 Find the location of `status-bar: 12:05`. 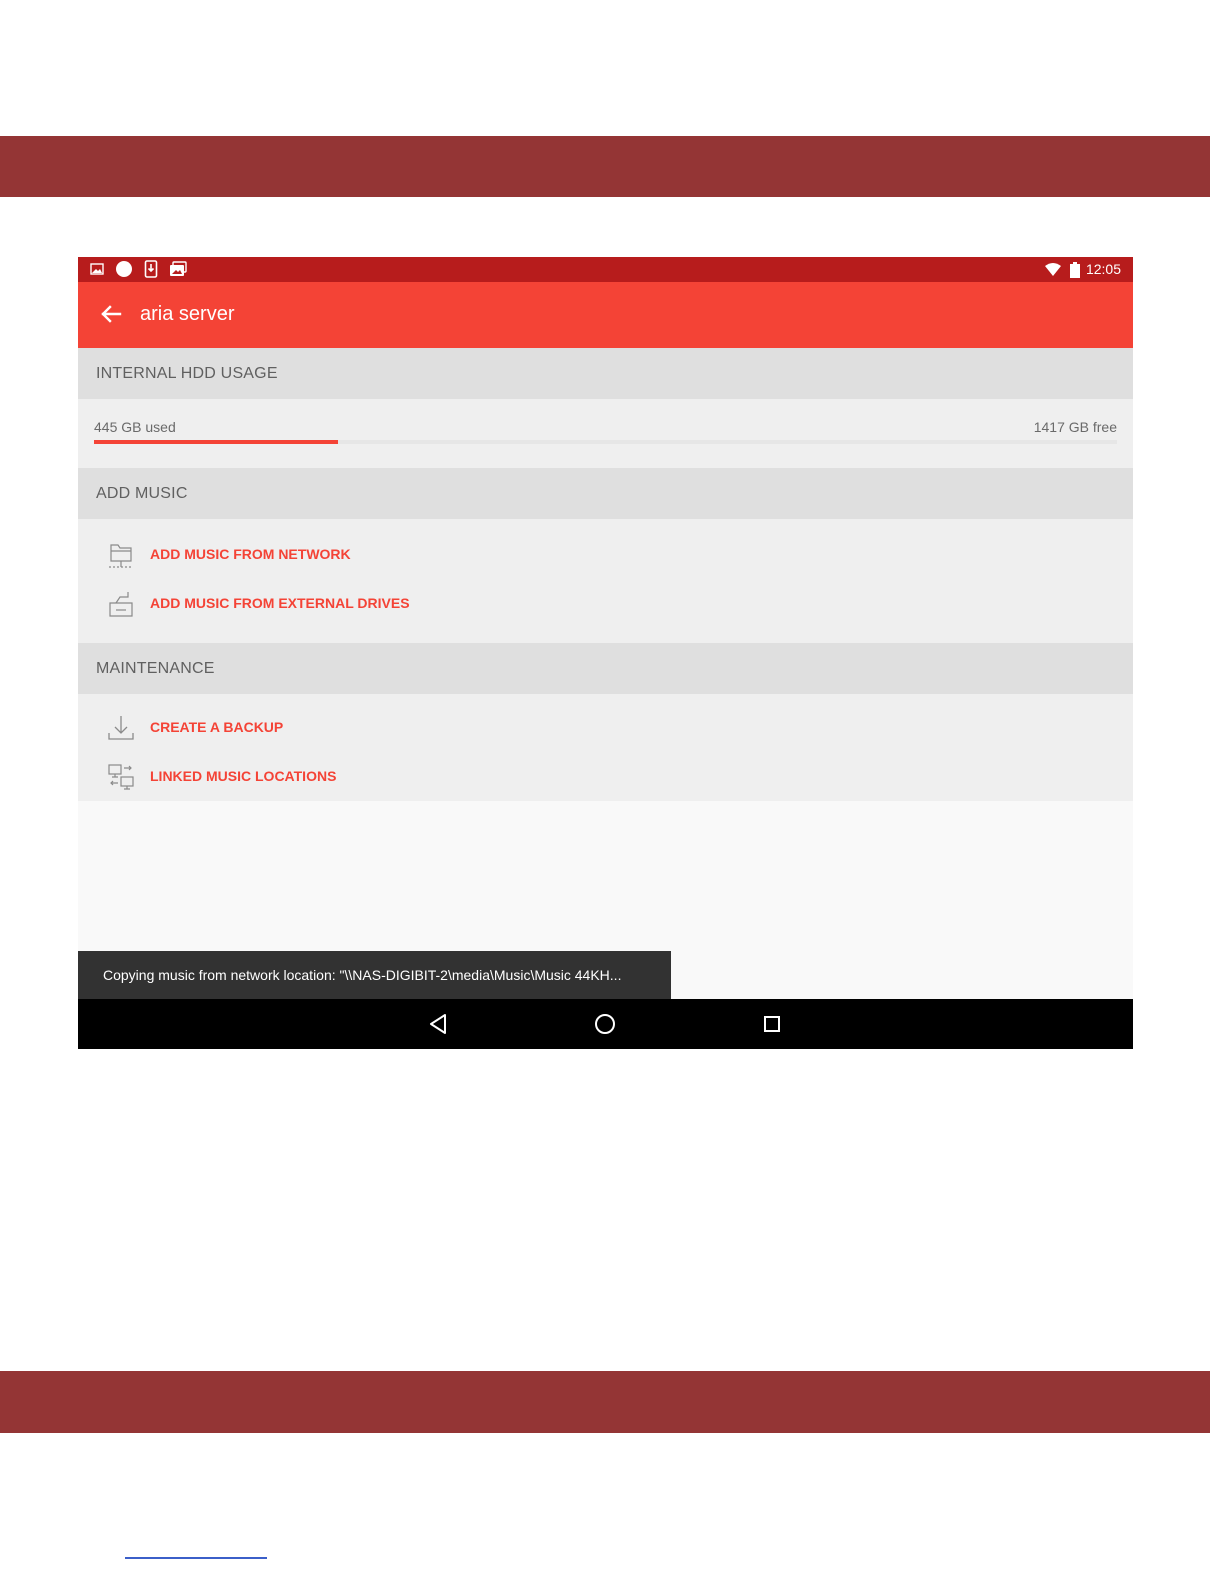

status-bar: 12:05 is located at coordinates (605, 269).